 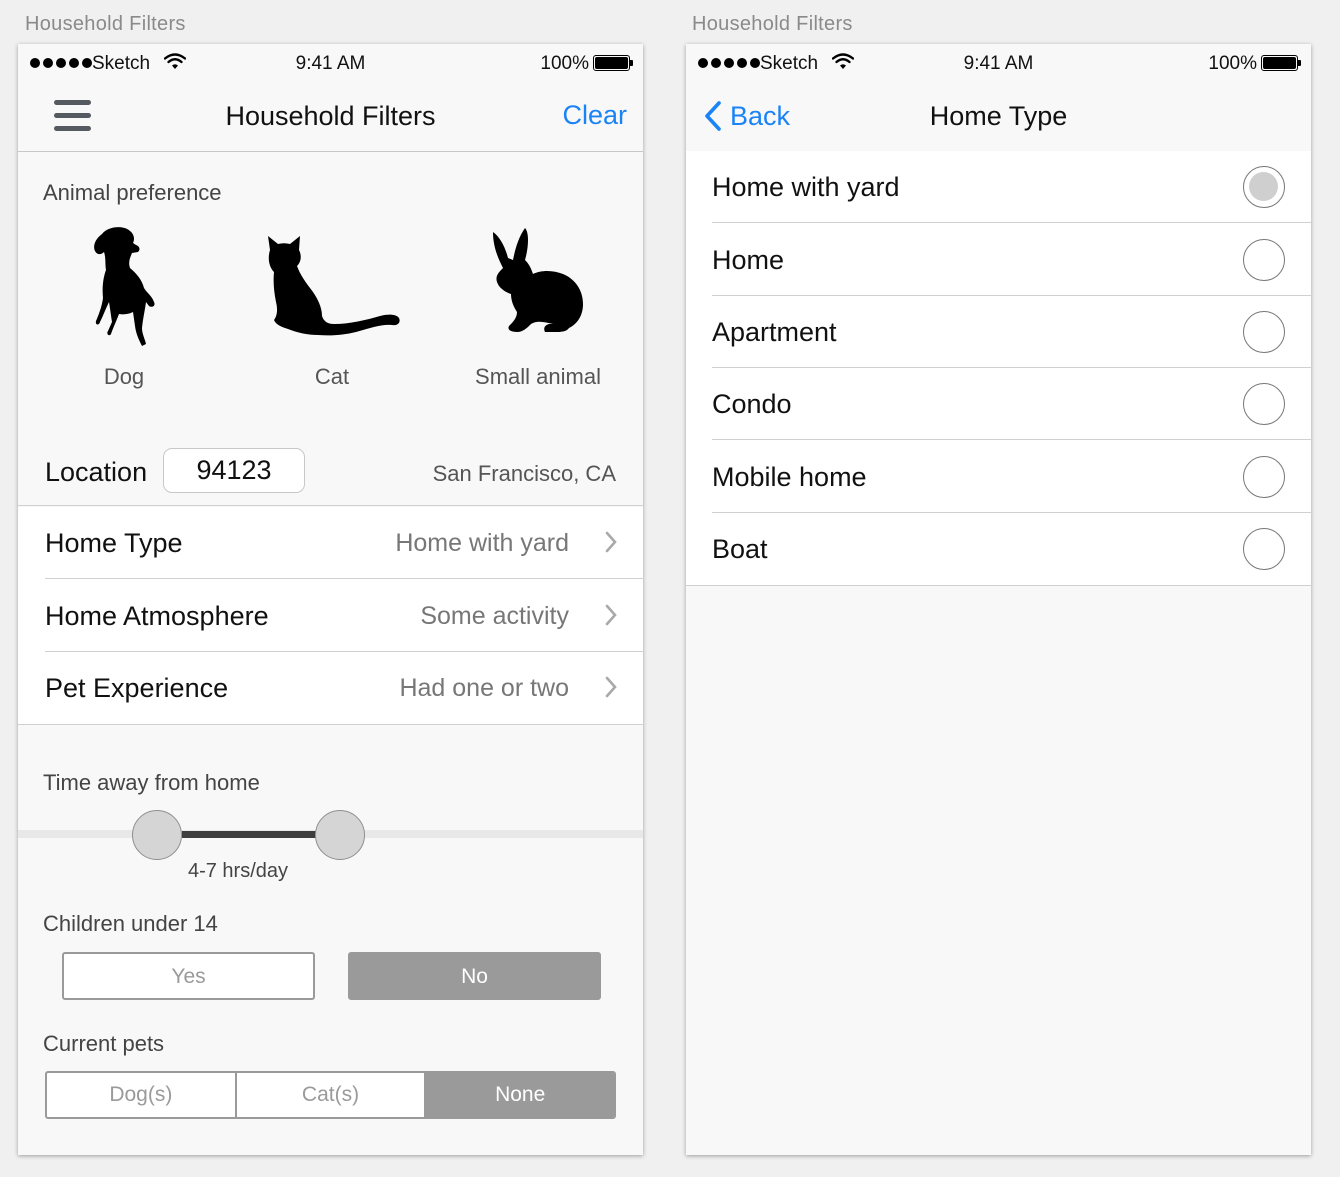 I want to click on home-atmosphere-row: Home Atmosphere Some activity, so click(x=330, y=616).